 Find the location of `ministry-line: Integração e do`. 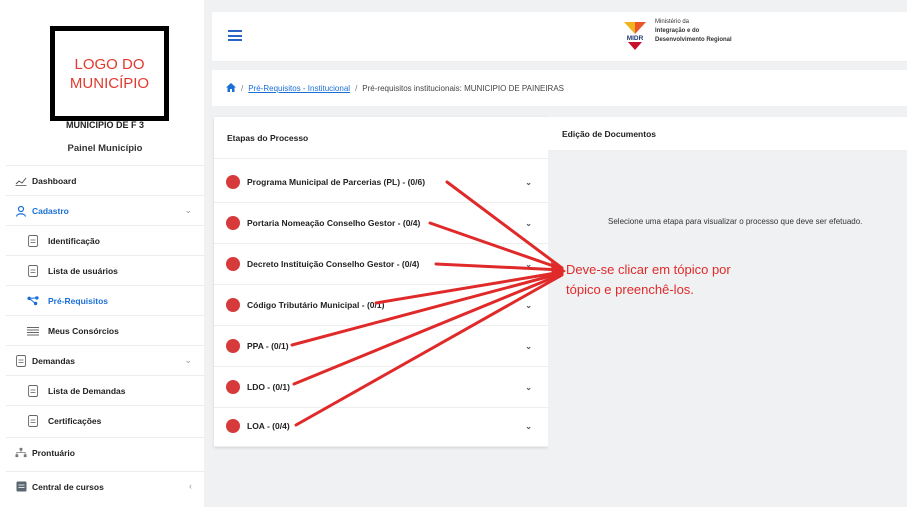

ministry-line: Integração e do is located at coordinates (677, 31).